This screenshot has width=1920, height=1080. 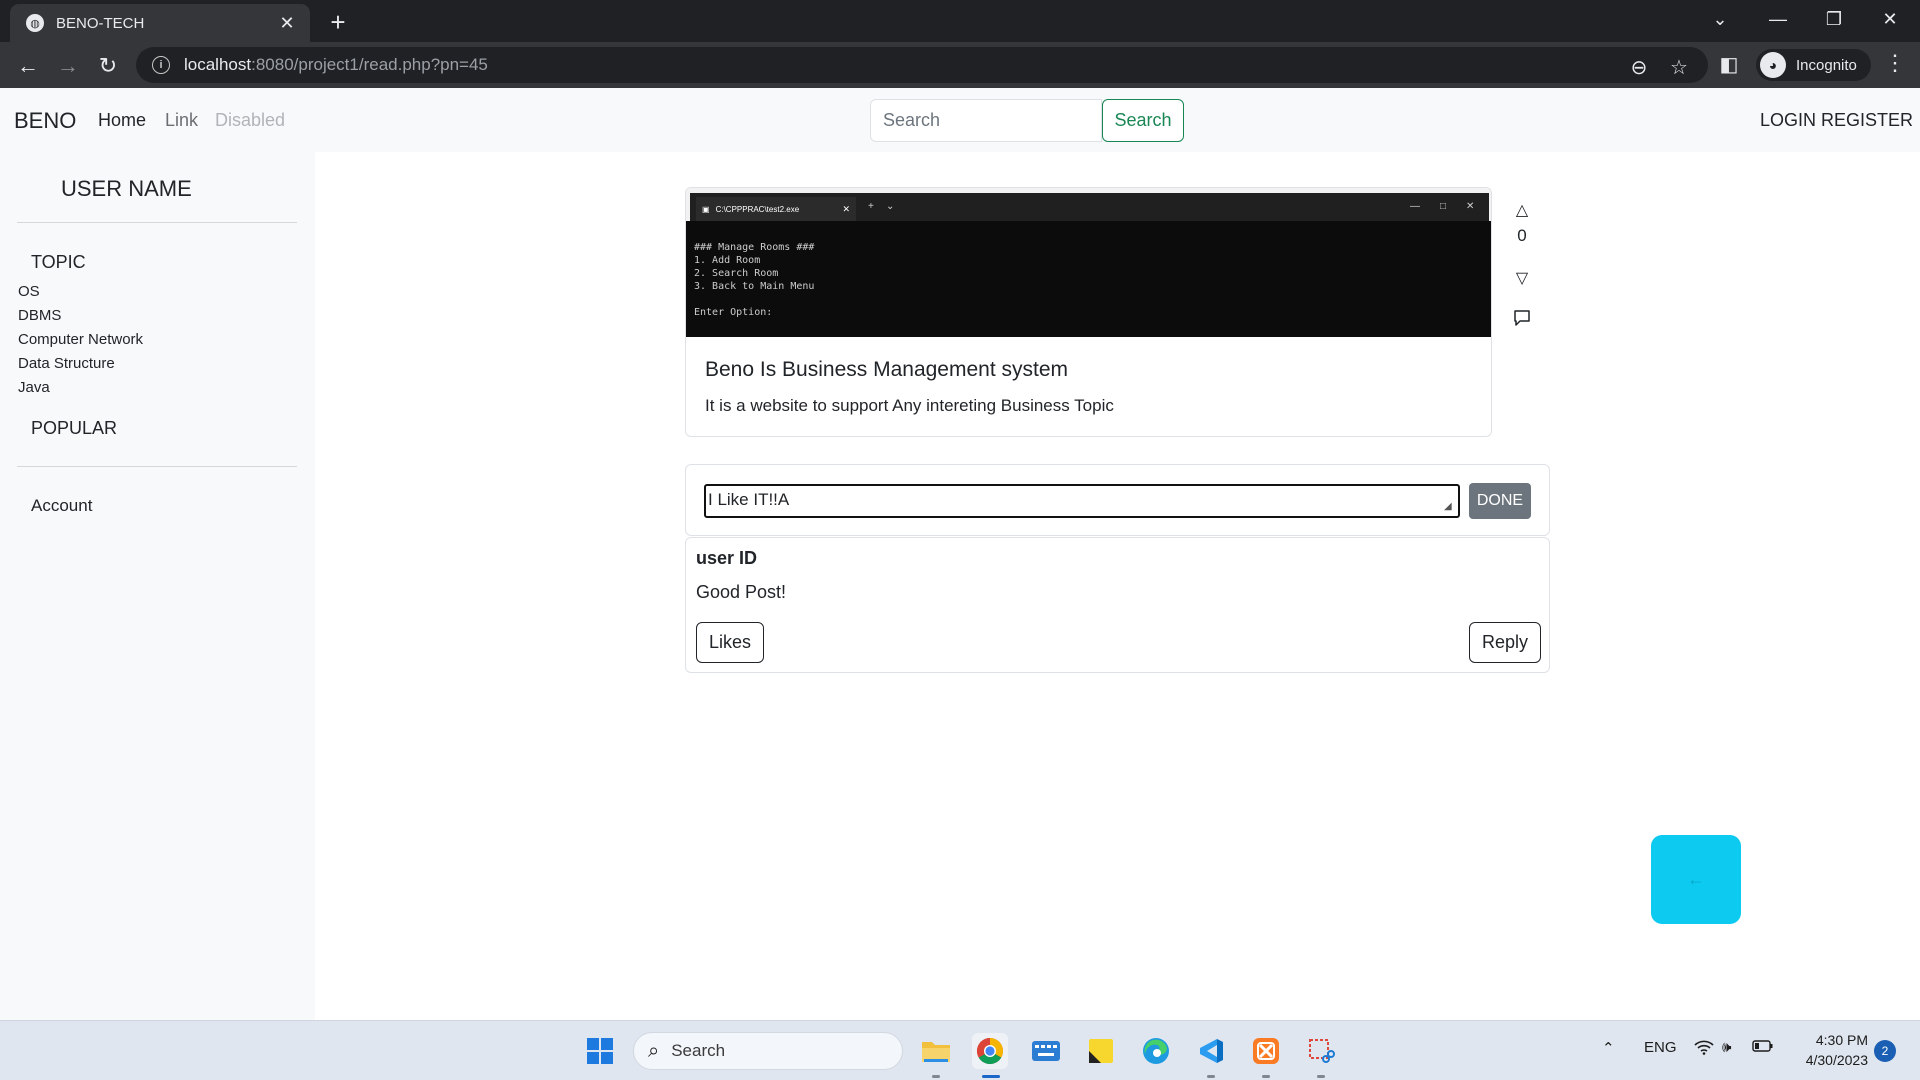 What do you see at coordinates (600, 1051) in the screenshot?
I see `windows-start-icon` at bounding box center [600, 1051].